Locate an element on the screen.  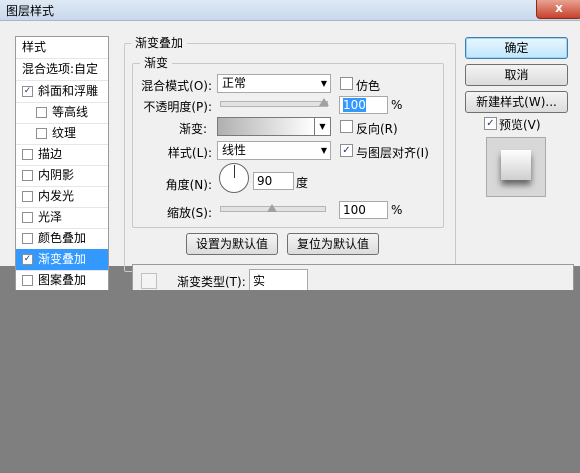
style-item-label: 内发光 is located at coordinates (56, 196).